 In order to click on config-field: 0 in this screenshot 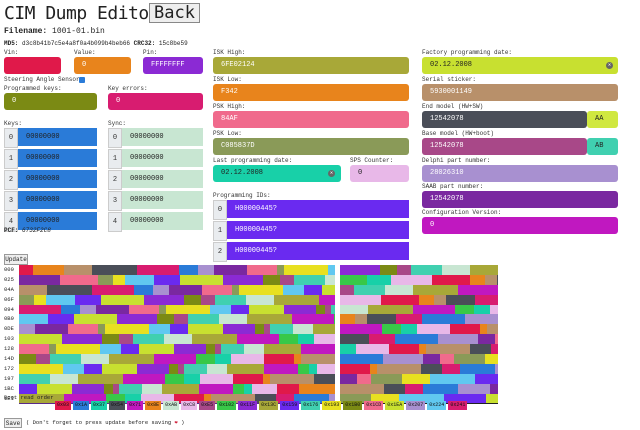, I will do `click(520, 225)`.